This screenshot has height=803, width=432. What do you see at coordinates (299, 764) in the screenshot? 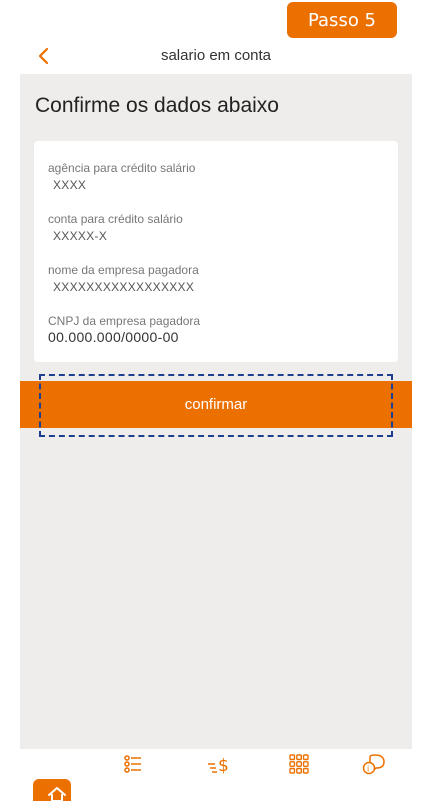
I see `grid-menu-icon` at bounding box center [299, 764].